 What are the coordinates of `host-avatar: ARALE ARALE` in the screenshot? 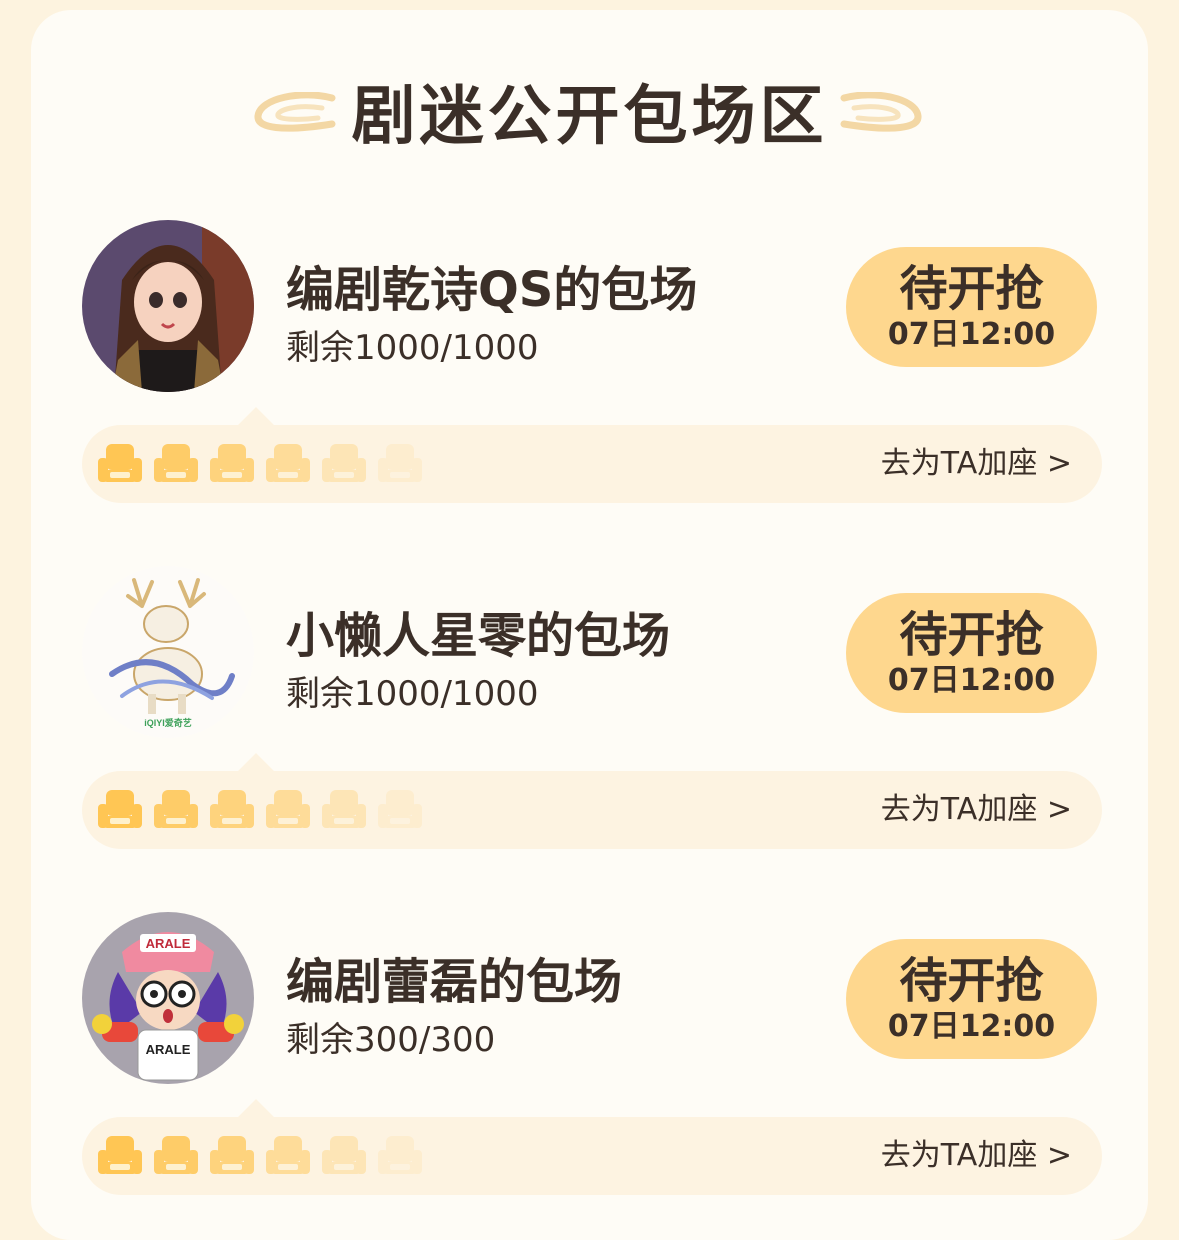 It's located at (168, 998).